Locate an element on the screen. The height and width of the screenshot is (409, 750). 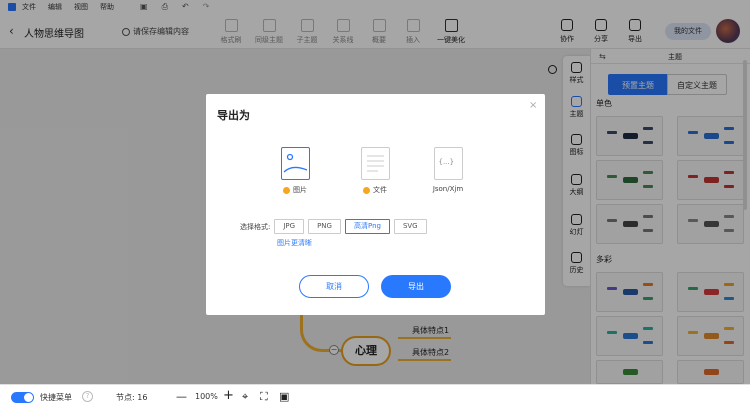
format-json-label: Json/Xjm is located at coordinates (448, 189).